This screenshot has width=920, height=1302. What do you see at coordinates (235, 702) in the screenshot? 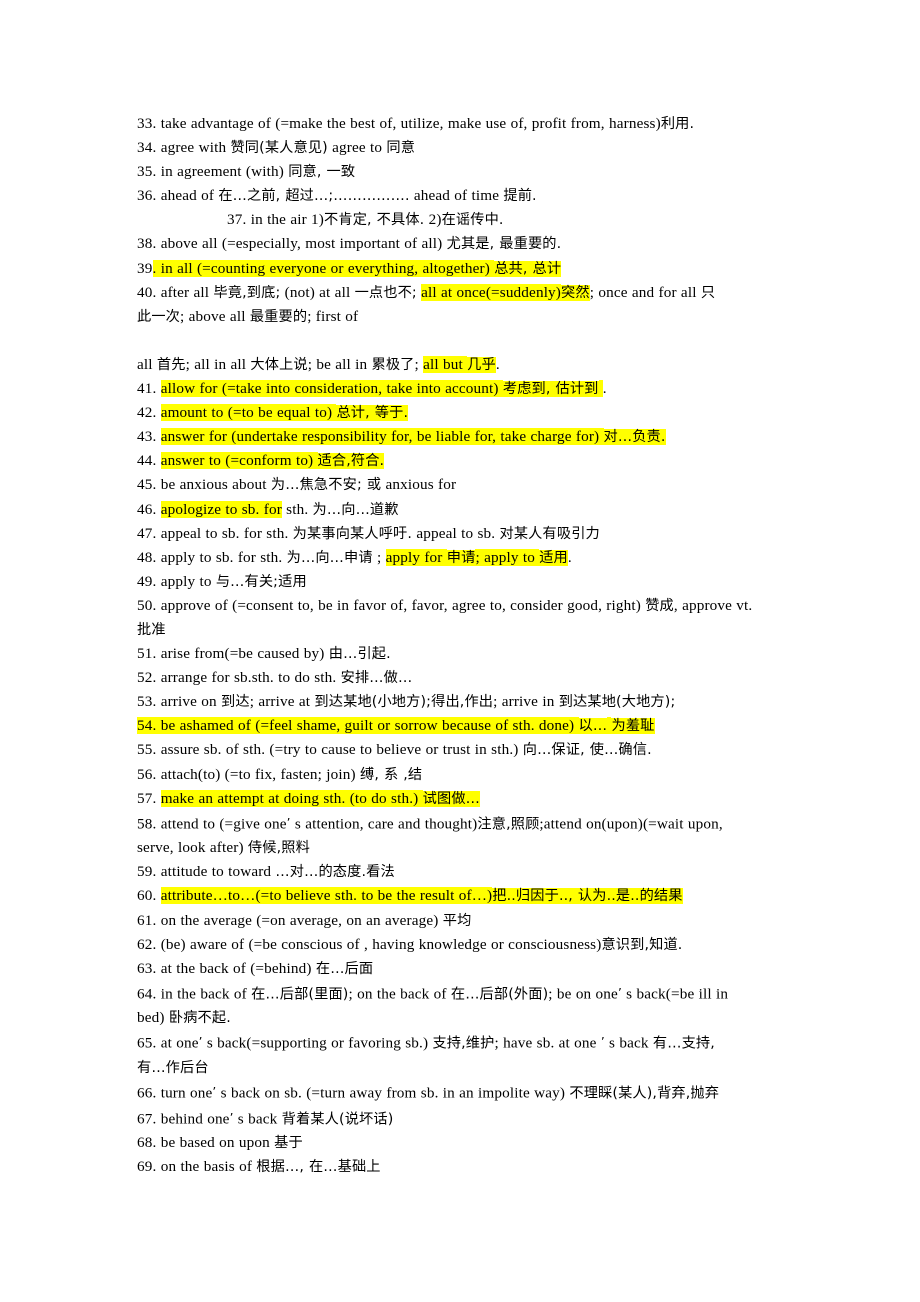
I see `text-run: 到达` at bounding box center [235, 702].